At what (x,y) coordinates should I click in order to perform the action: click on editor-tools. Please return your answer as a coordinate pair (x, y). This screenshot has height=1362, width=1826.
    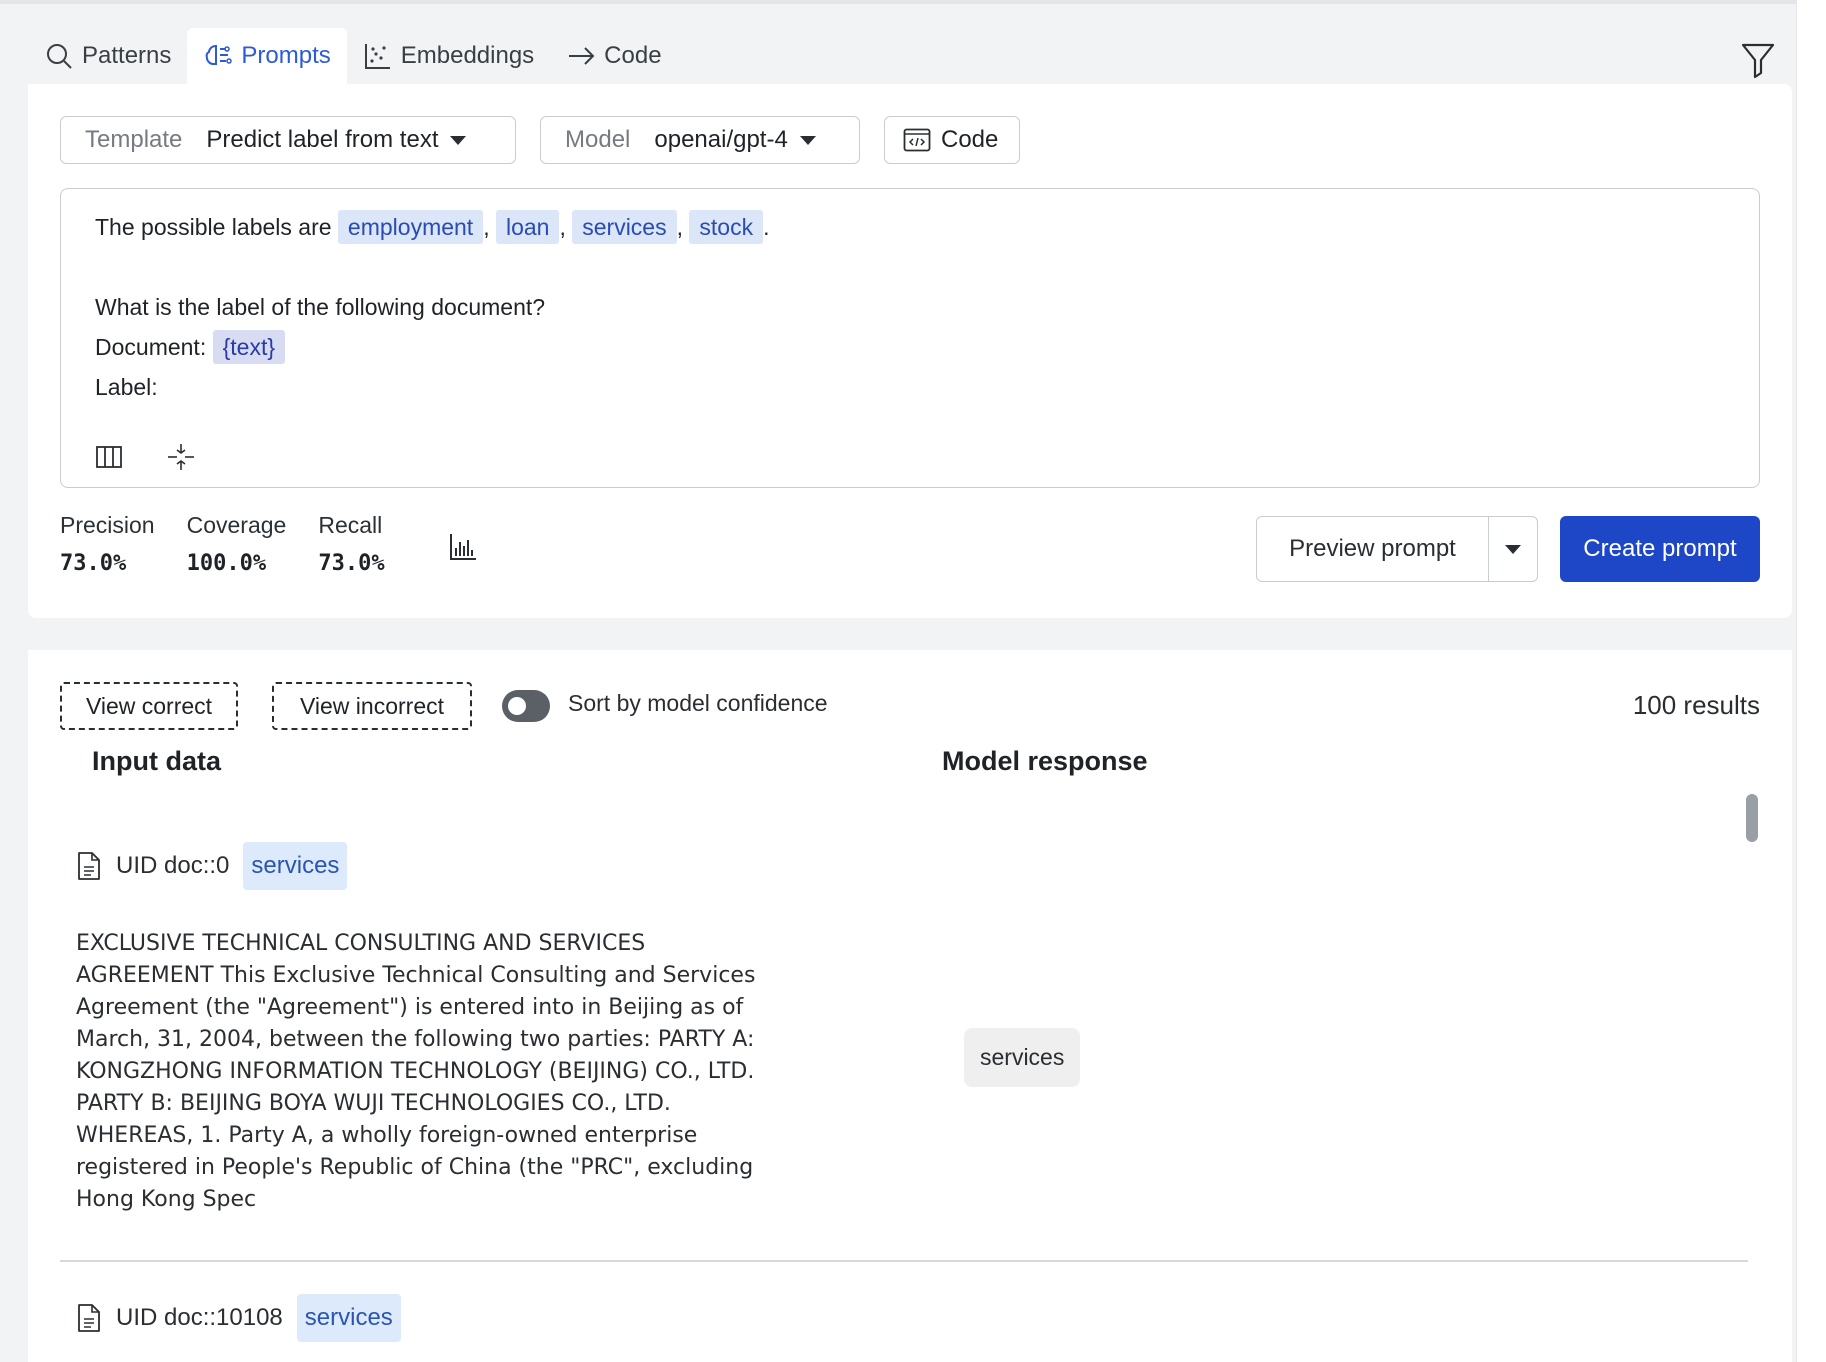
    Looking at the image, I should click on (145, 457).